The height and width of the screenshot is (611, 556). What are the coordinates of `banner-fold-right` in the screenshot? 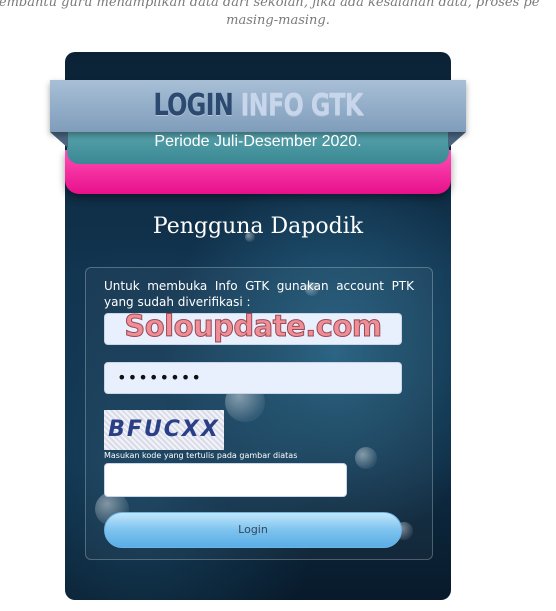 It's located at (457, 140).